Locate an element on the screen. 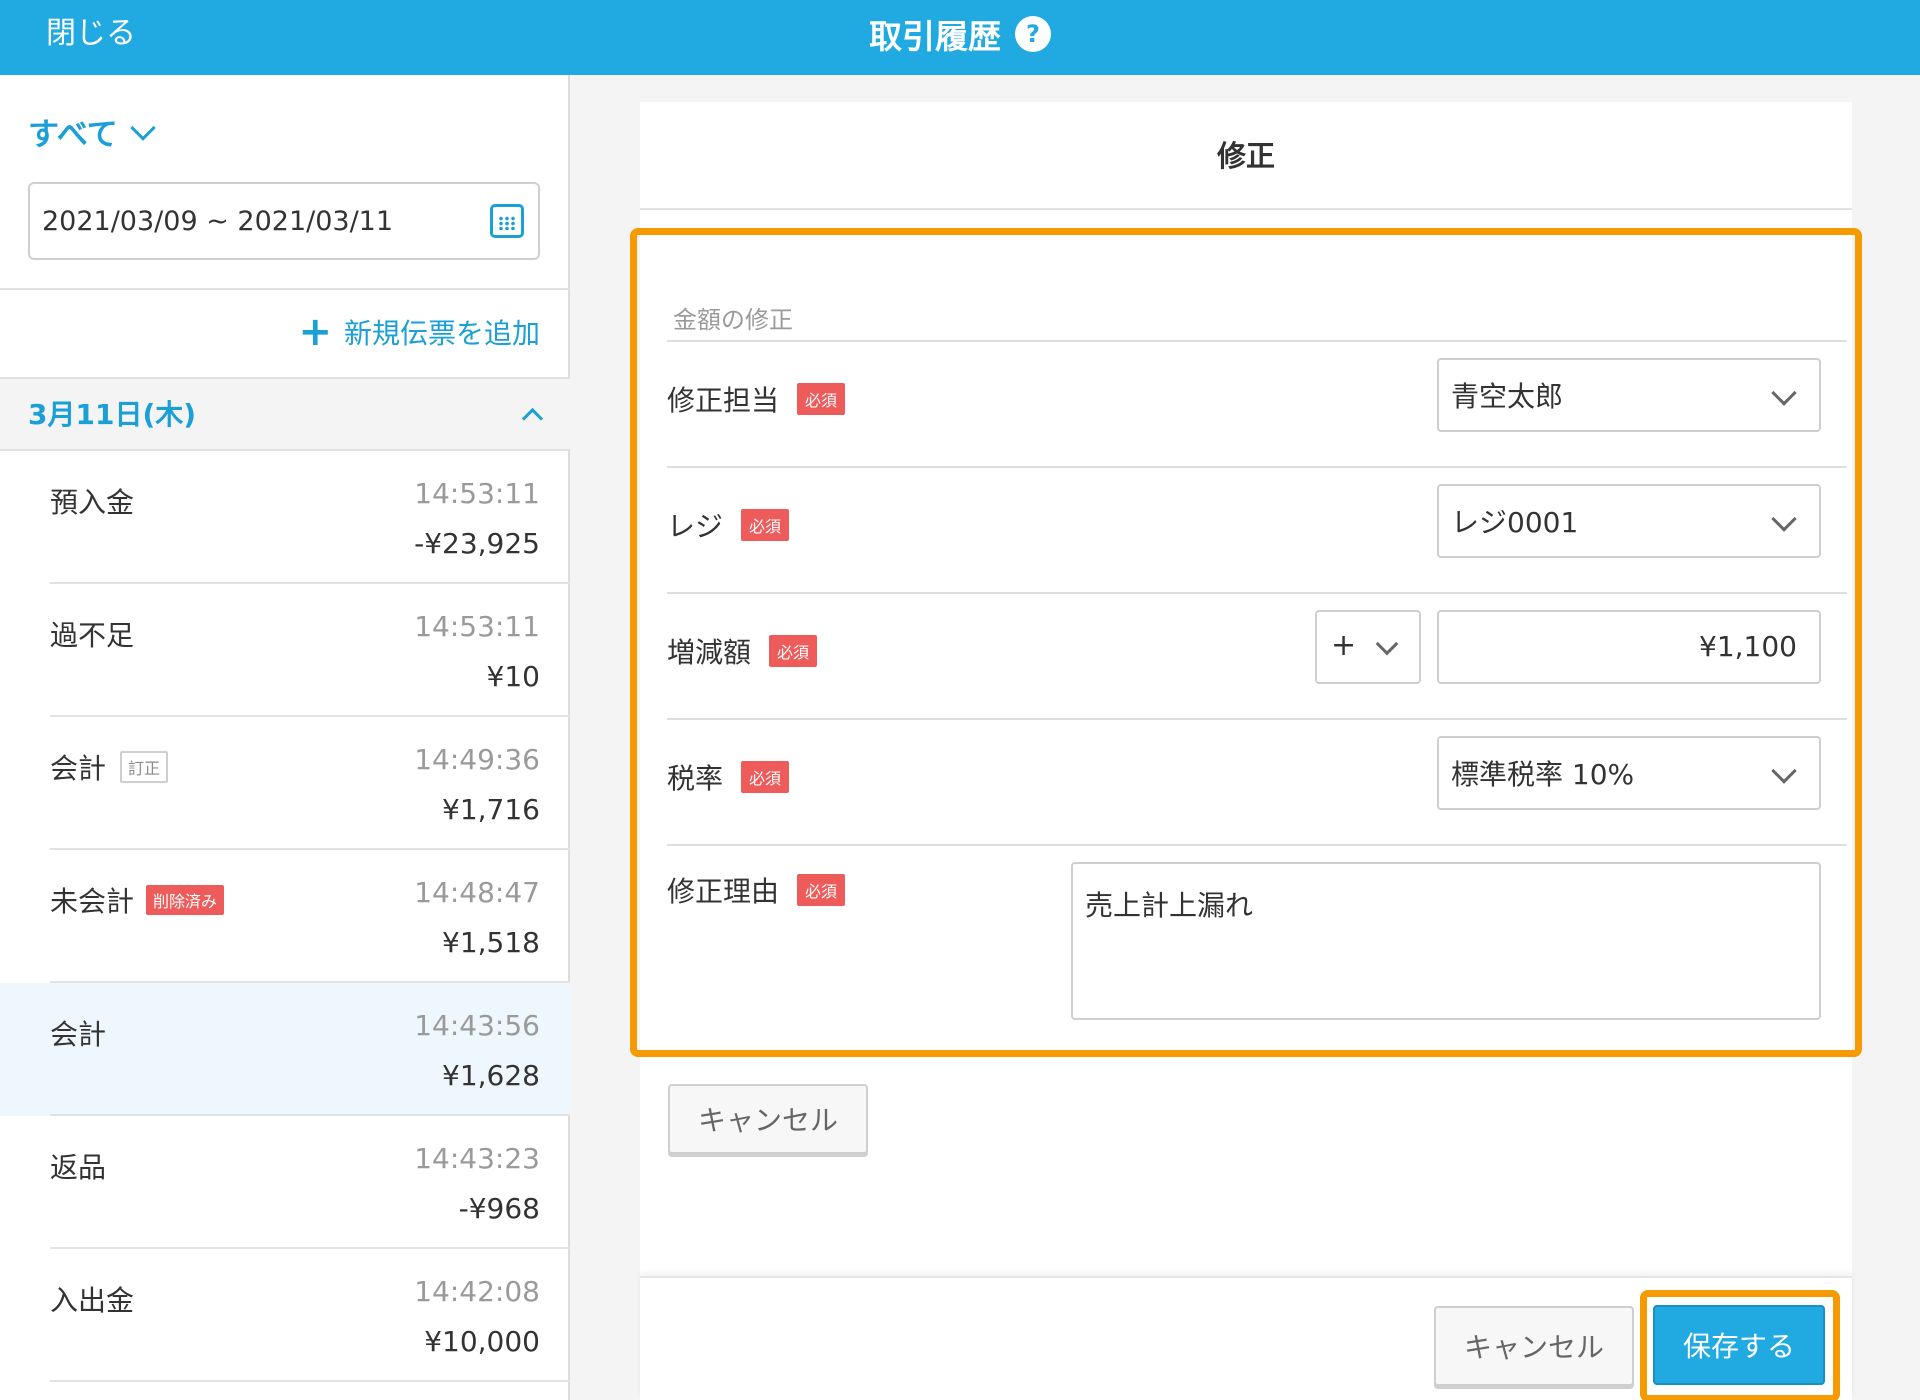  sign-select: + is located at coordinates (1368, 647).